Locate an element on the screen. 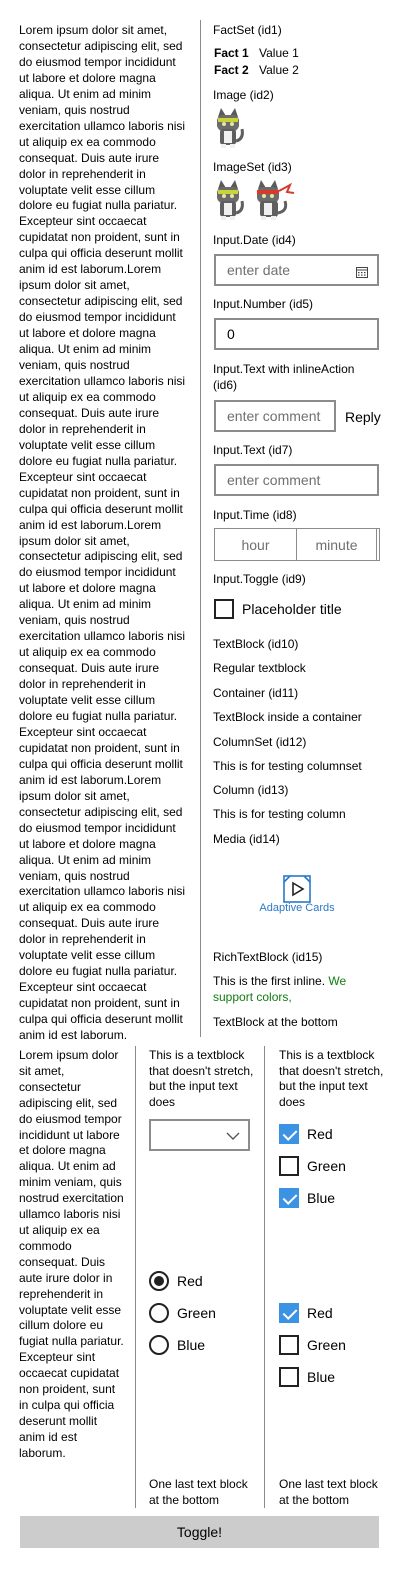 The width and height of the screenshot is (400, 1573). text-input: enter comment is located at coordinates (296, 480).